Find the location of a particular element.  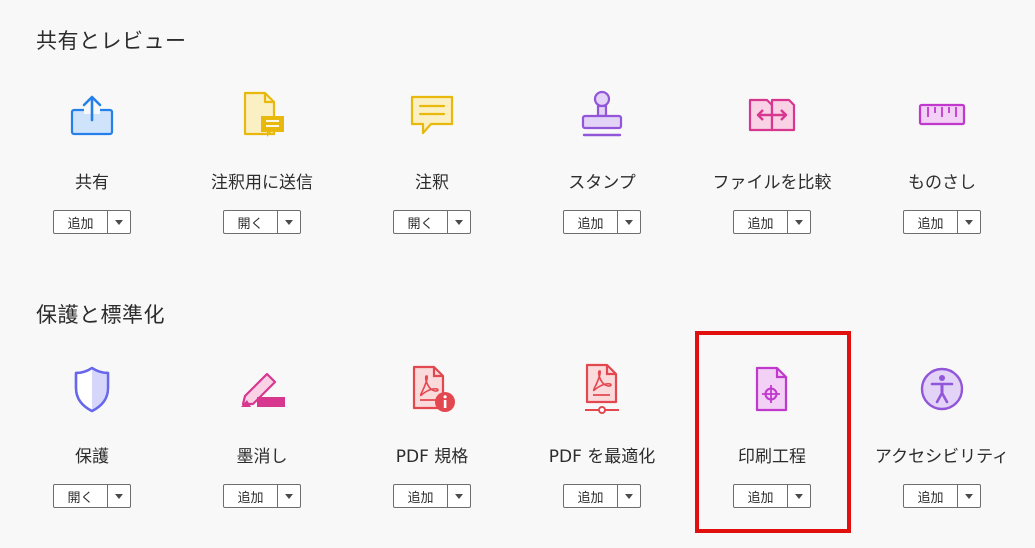

tool-accessibility: アクセシビリティ 追加 is located at coordinates (942, 436).